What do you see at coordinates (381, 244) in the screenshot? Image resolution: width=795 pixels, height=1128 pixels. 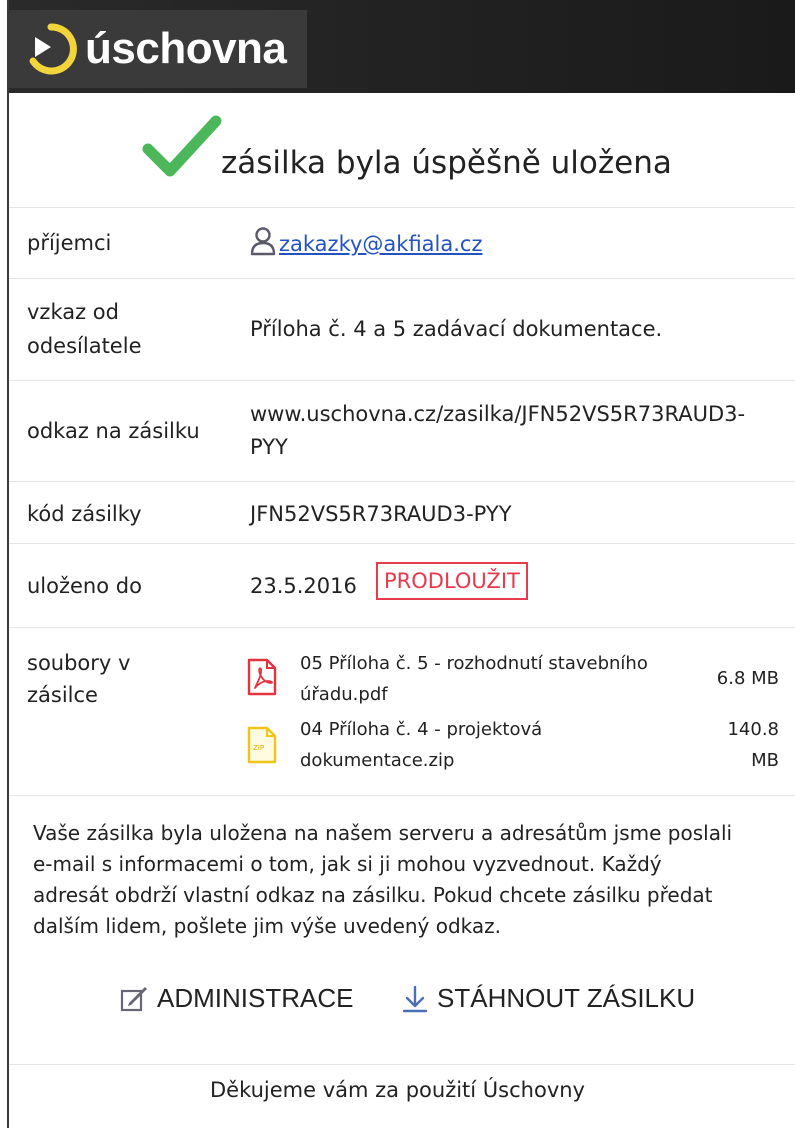 I see `recipient-email-link: zakazky@akfiala.cz` at bounding box center [381, 244].